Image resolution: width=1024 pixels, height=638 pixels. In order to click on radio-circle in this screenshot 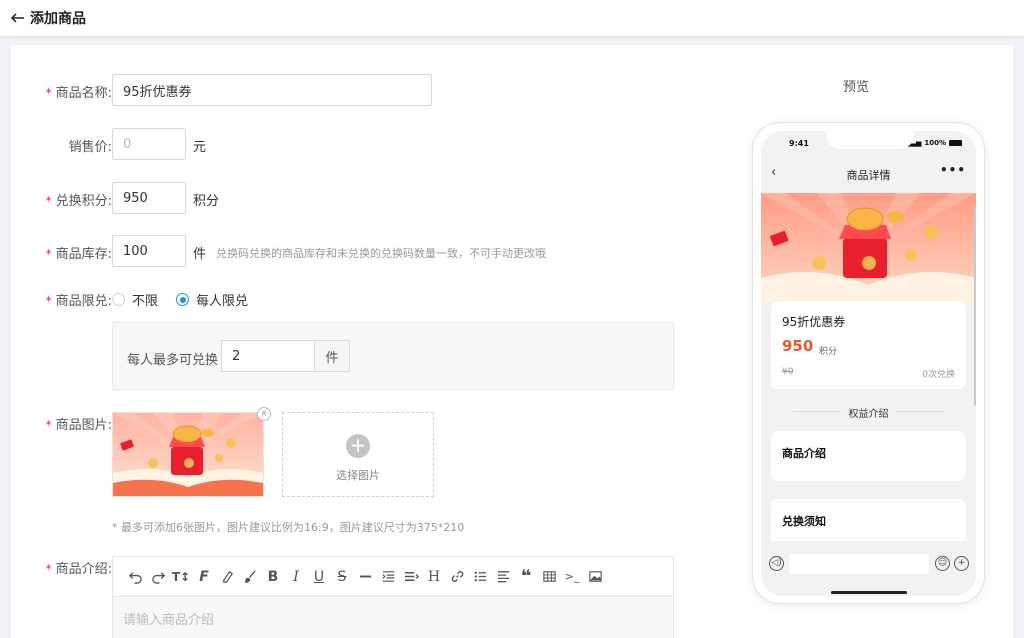, I will do `click(118, 299)`.